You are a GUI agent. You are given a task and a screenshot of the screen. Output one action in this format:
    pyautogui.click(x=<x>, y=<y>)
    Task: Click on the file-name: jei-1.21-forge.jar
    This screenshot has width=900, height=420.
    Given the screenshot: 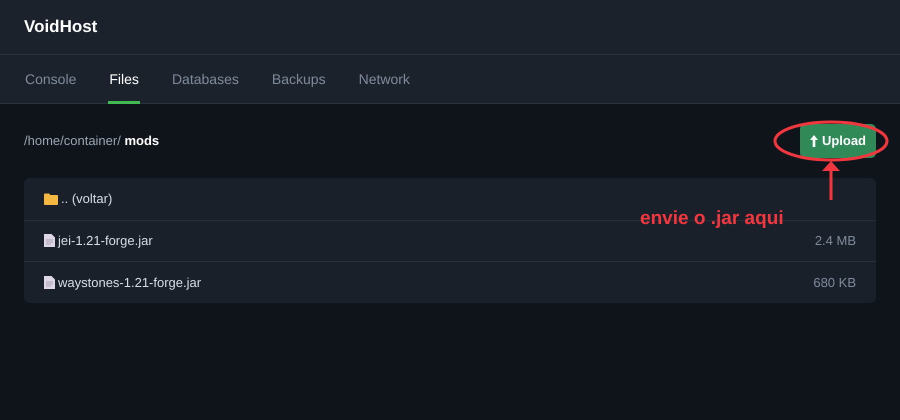 What is the action you would take?
    pyautogui.click(x=105, y=240)
    